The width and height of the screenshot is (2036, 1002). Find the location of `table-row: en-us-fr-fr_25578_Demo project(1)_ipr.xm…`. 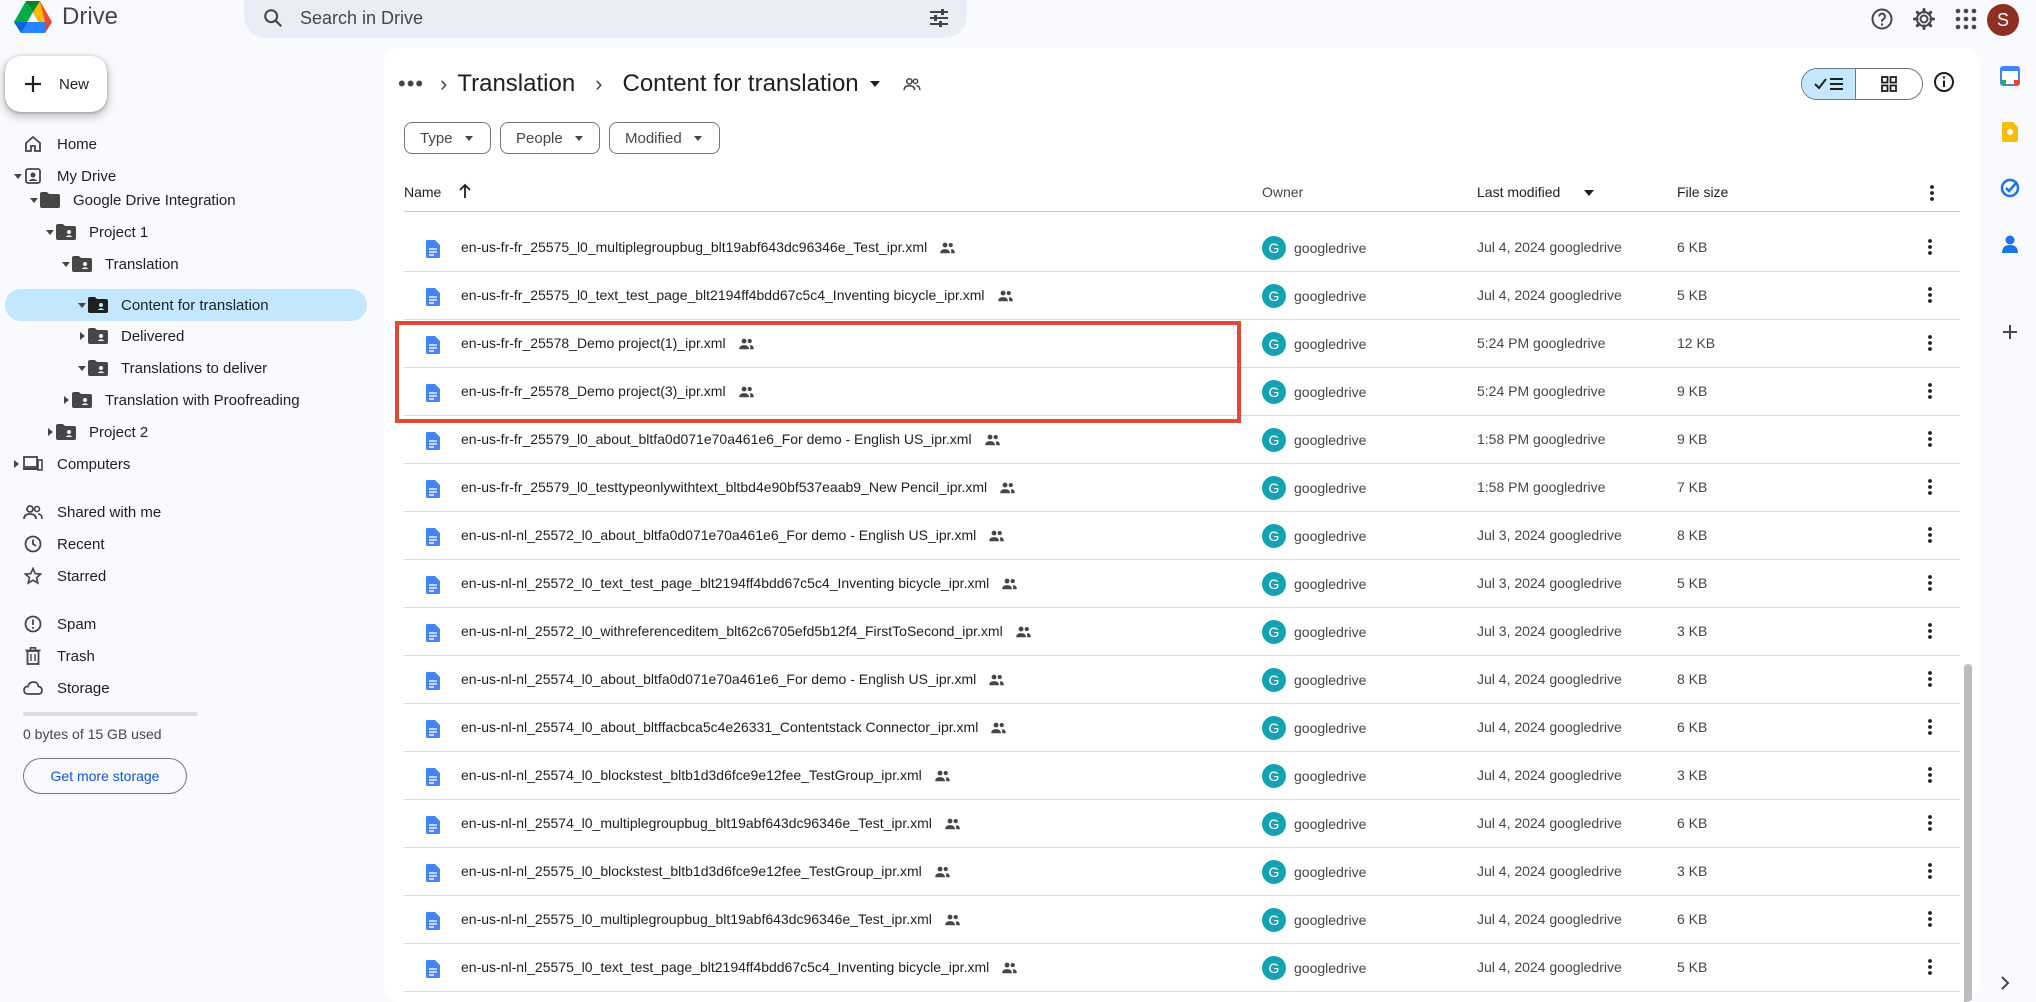

table-row: en-us-fr-fr_25578_Demo project(1)_ipr.xm… is located at coordinates (1182, 344).